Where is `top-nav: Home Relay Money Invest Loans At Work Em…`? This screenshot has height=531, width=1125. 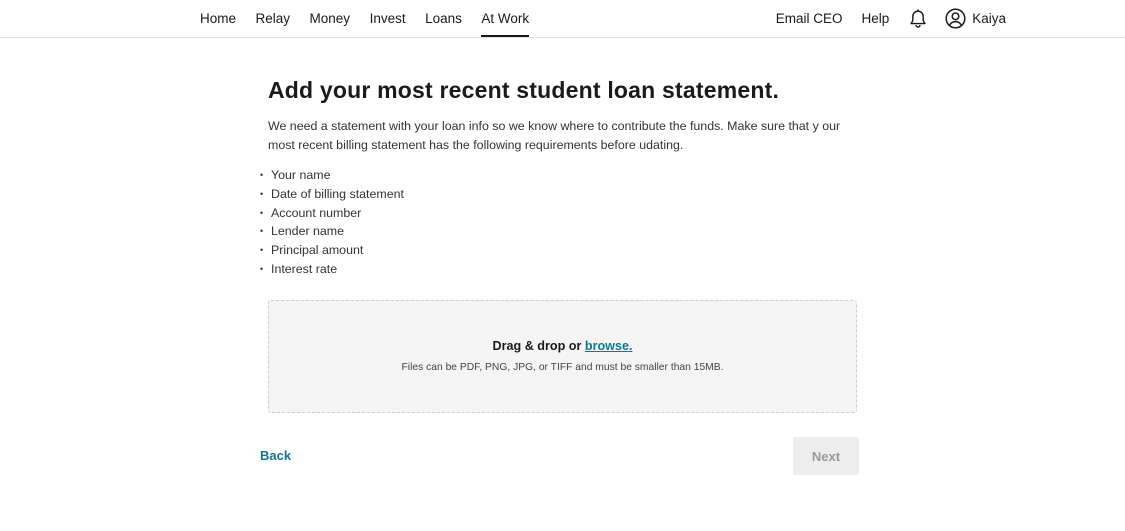 top-nav: Home Relay Money Invest Loans At Work Em… is located at coordinates (562, 19).